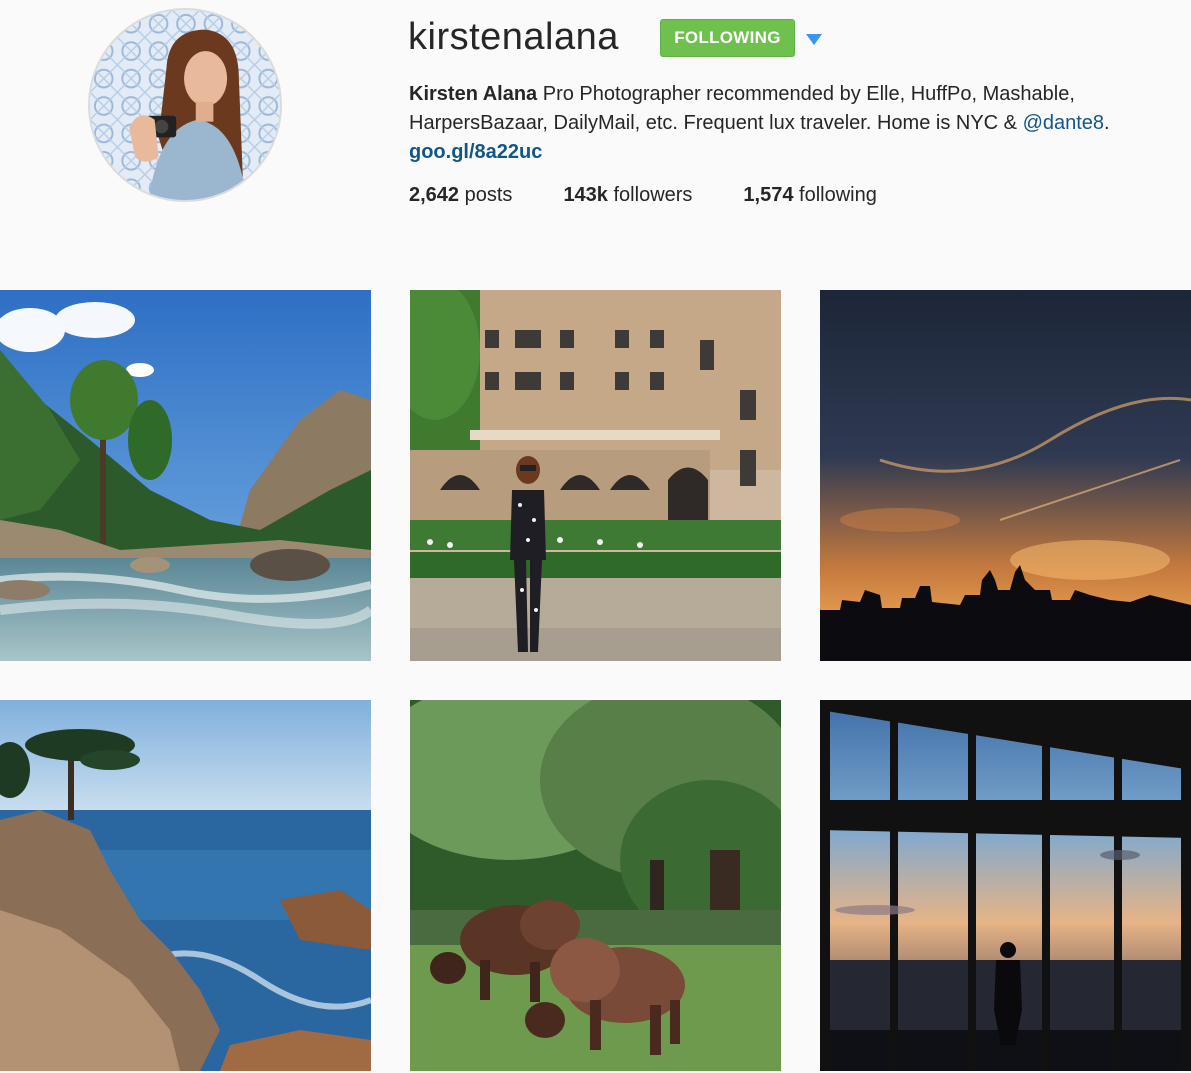 This screenshot has height=1073, width=1191. Describe the element at coordinates (814, 39) in the screenshot. I see `caret-down-icon` at that location.